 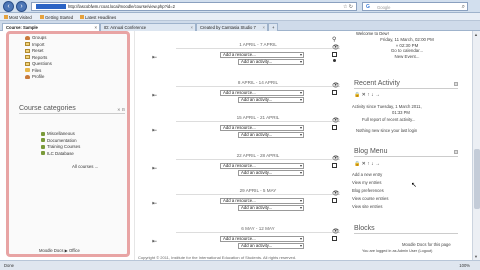 I want to click on vertical-scrollbar: ▲ ▼, so click(x=476, y=145).